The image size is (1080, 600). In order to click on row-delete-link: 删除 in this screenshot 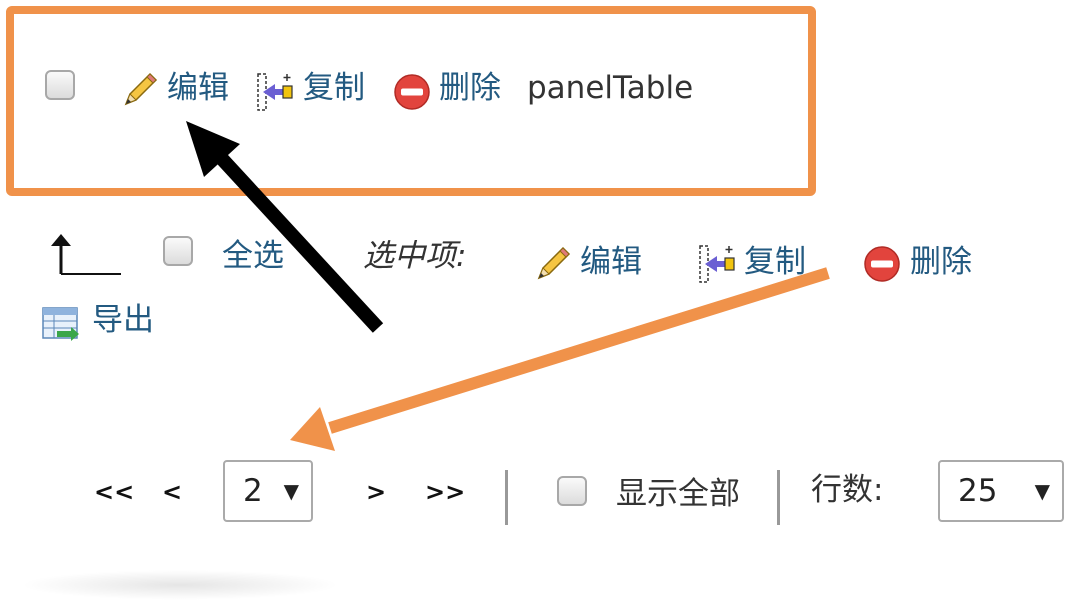, I will do `click(470, 88)`.